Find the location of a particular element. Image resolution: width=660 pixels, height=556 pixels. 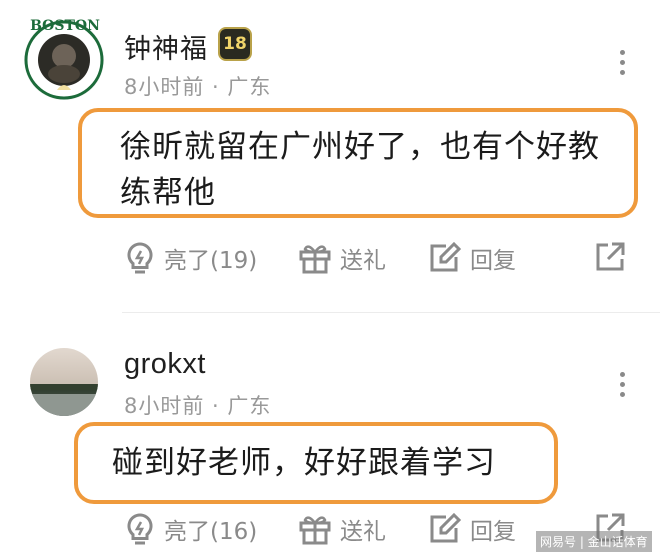

share-icon is located at coordinates (610, 256).